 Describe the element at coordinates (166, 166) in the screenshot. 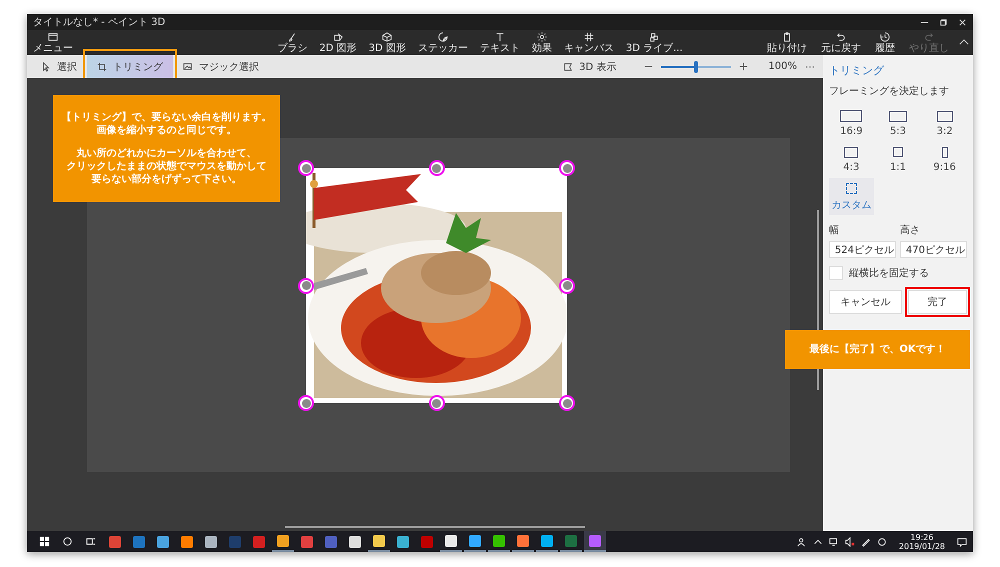

I see `callout-text: クリックしたままの状態でマウスを動かして` at that location.